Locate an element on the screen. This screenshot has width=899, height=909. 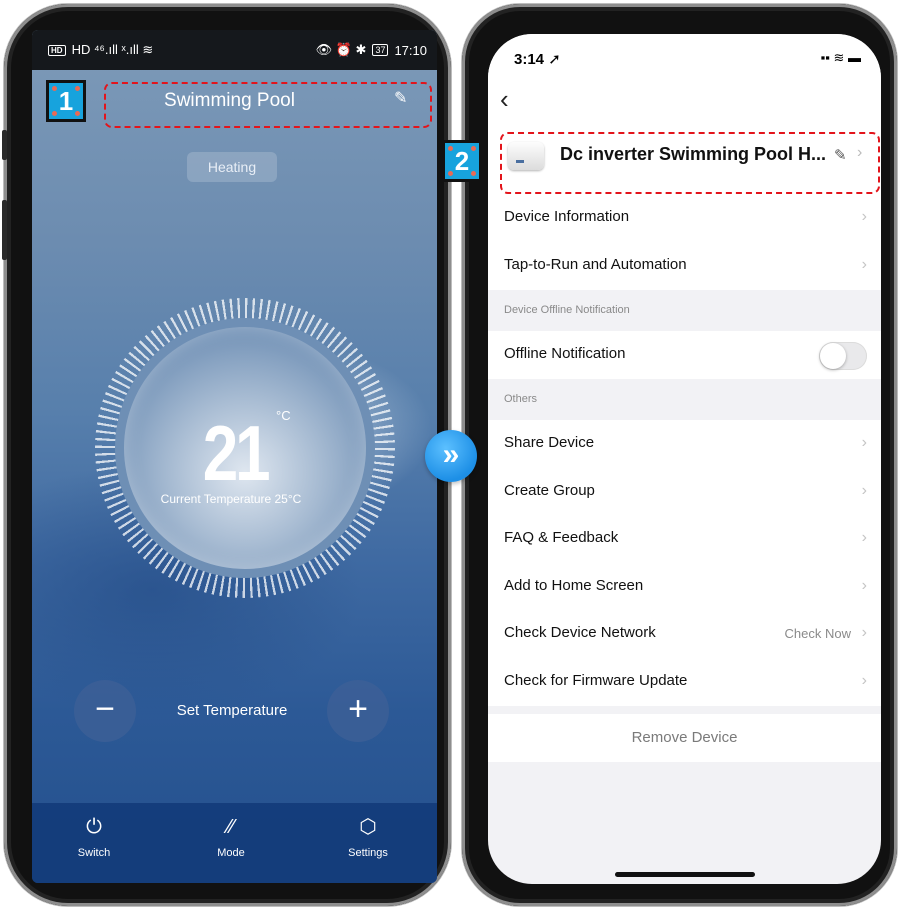
next-step-arrow-icon: » is located at coordinates (451, 456).